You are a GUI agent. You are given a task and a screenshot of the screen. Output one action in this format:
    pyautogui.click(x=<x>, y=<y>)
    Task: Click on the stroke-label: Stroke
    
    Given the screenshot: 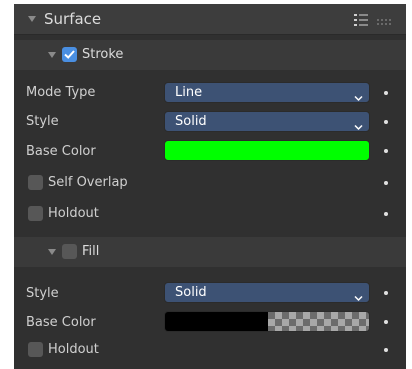 What is the action you would take?
    pyautogui.click(x=103, y=54)
    